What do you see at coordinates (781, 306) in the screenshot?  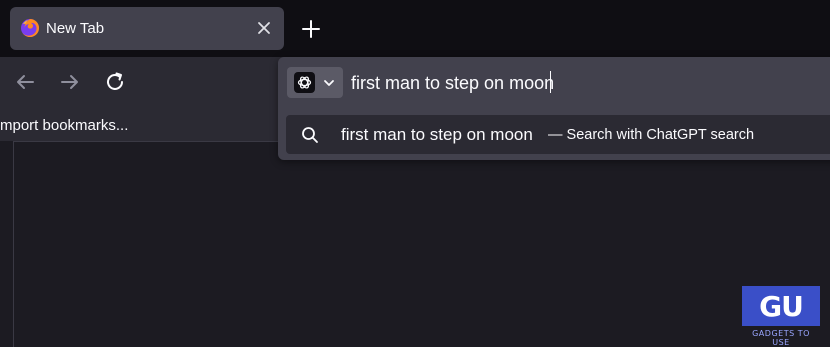 I see `gadgets-to-use-logo: GU` at bounding box center [781, 306].